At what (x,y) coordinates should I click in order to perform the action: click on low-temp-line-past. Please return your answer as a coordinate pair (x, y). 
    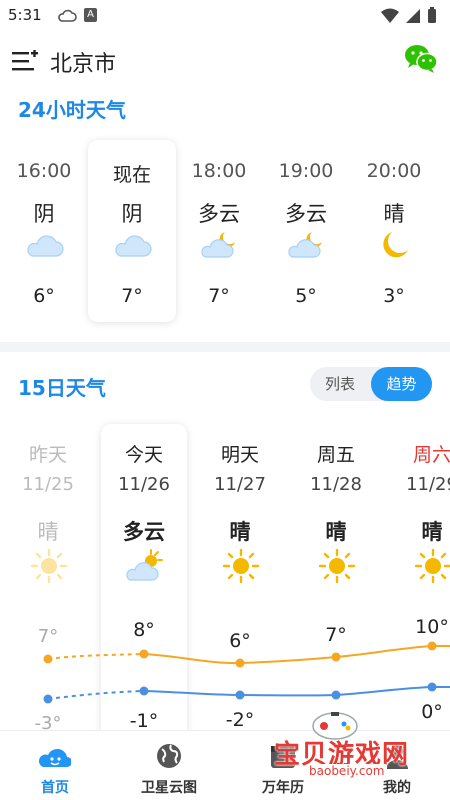
    Looking at the image, I should click on (96, 695).